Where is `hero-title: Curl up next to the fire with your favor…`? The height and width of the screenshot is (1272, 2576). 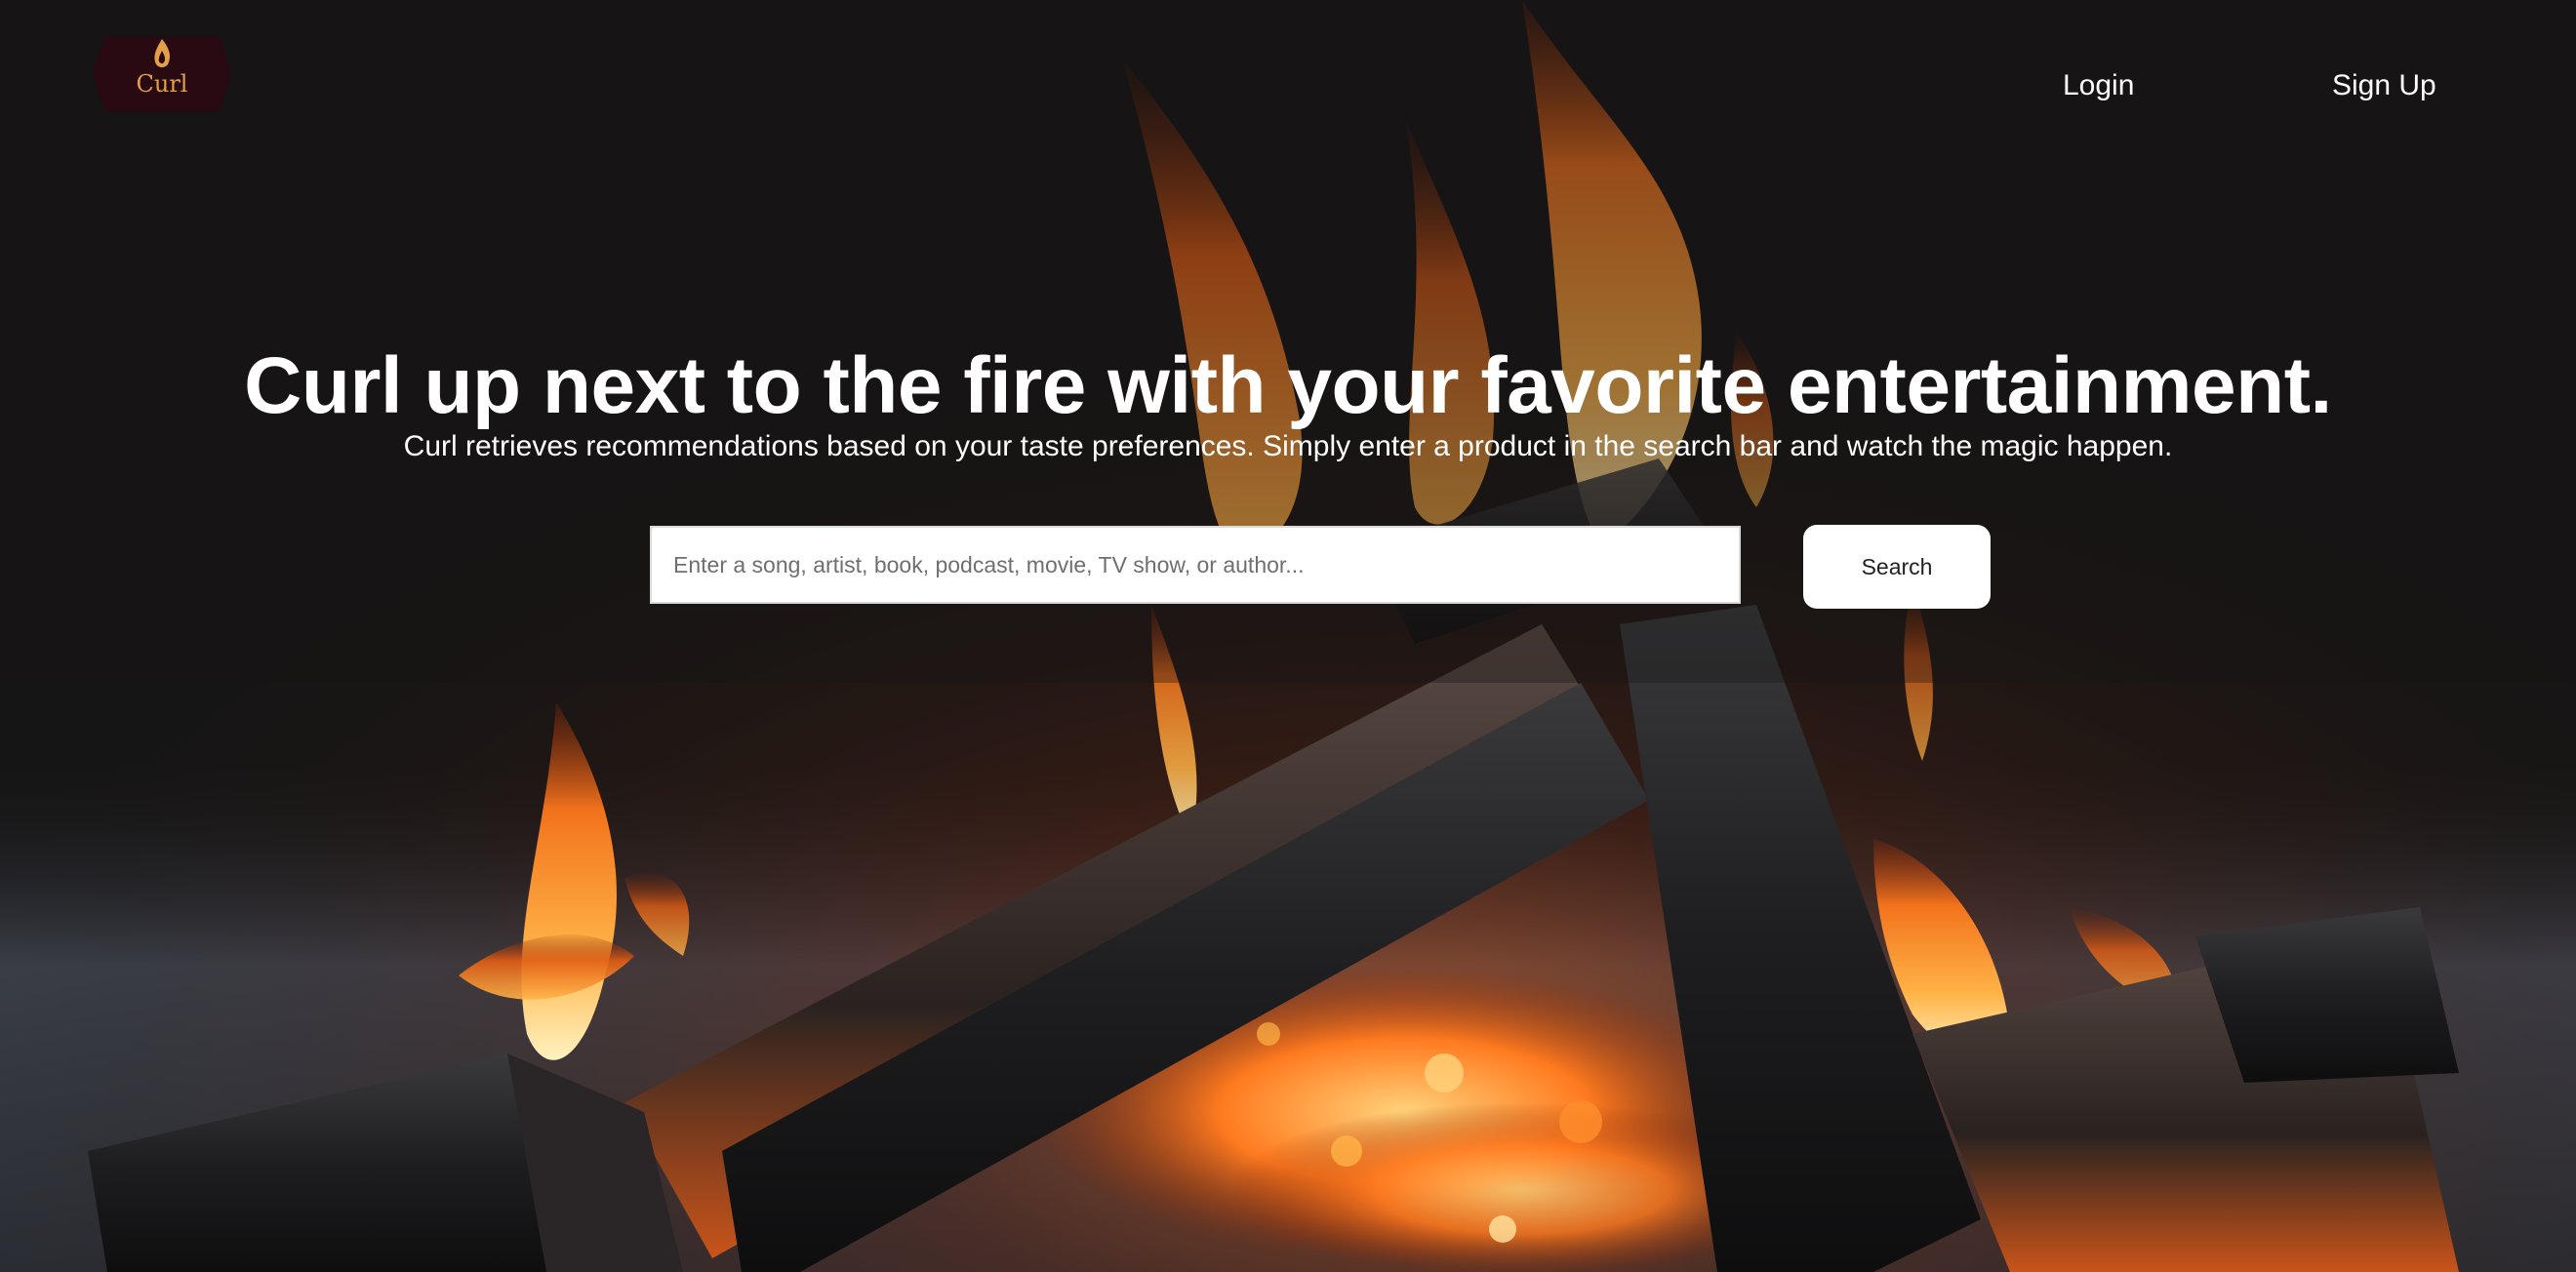
hero-title: Curl up next to the fire with your favor… is located at coordinates (1288, 385).